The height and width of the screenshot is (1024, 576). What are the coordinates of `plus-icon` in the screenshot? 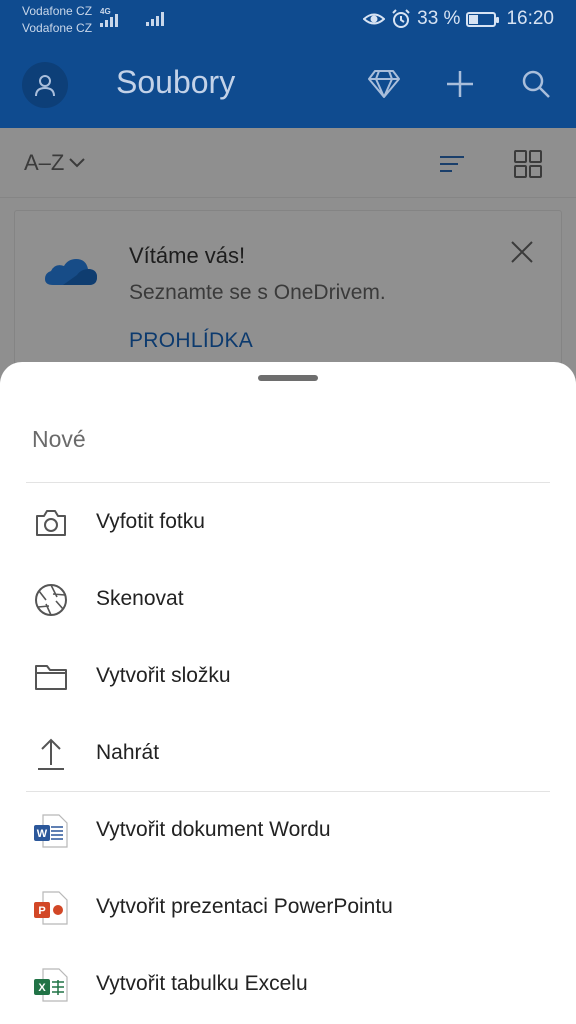 It's located at (460, 84).